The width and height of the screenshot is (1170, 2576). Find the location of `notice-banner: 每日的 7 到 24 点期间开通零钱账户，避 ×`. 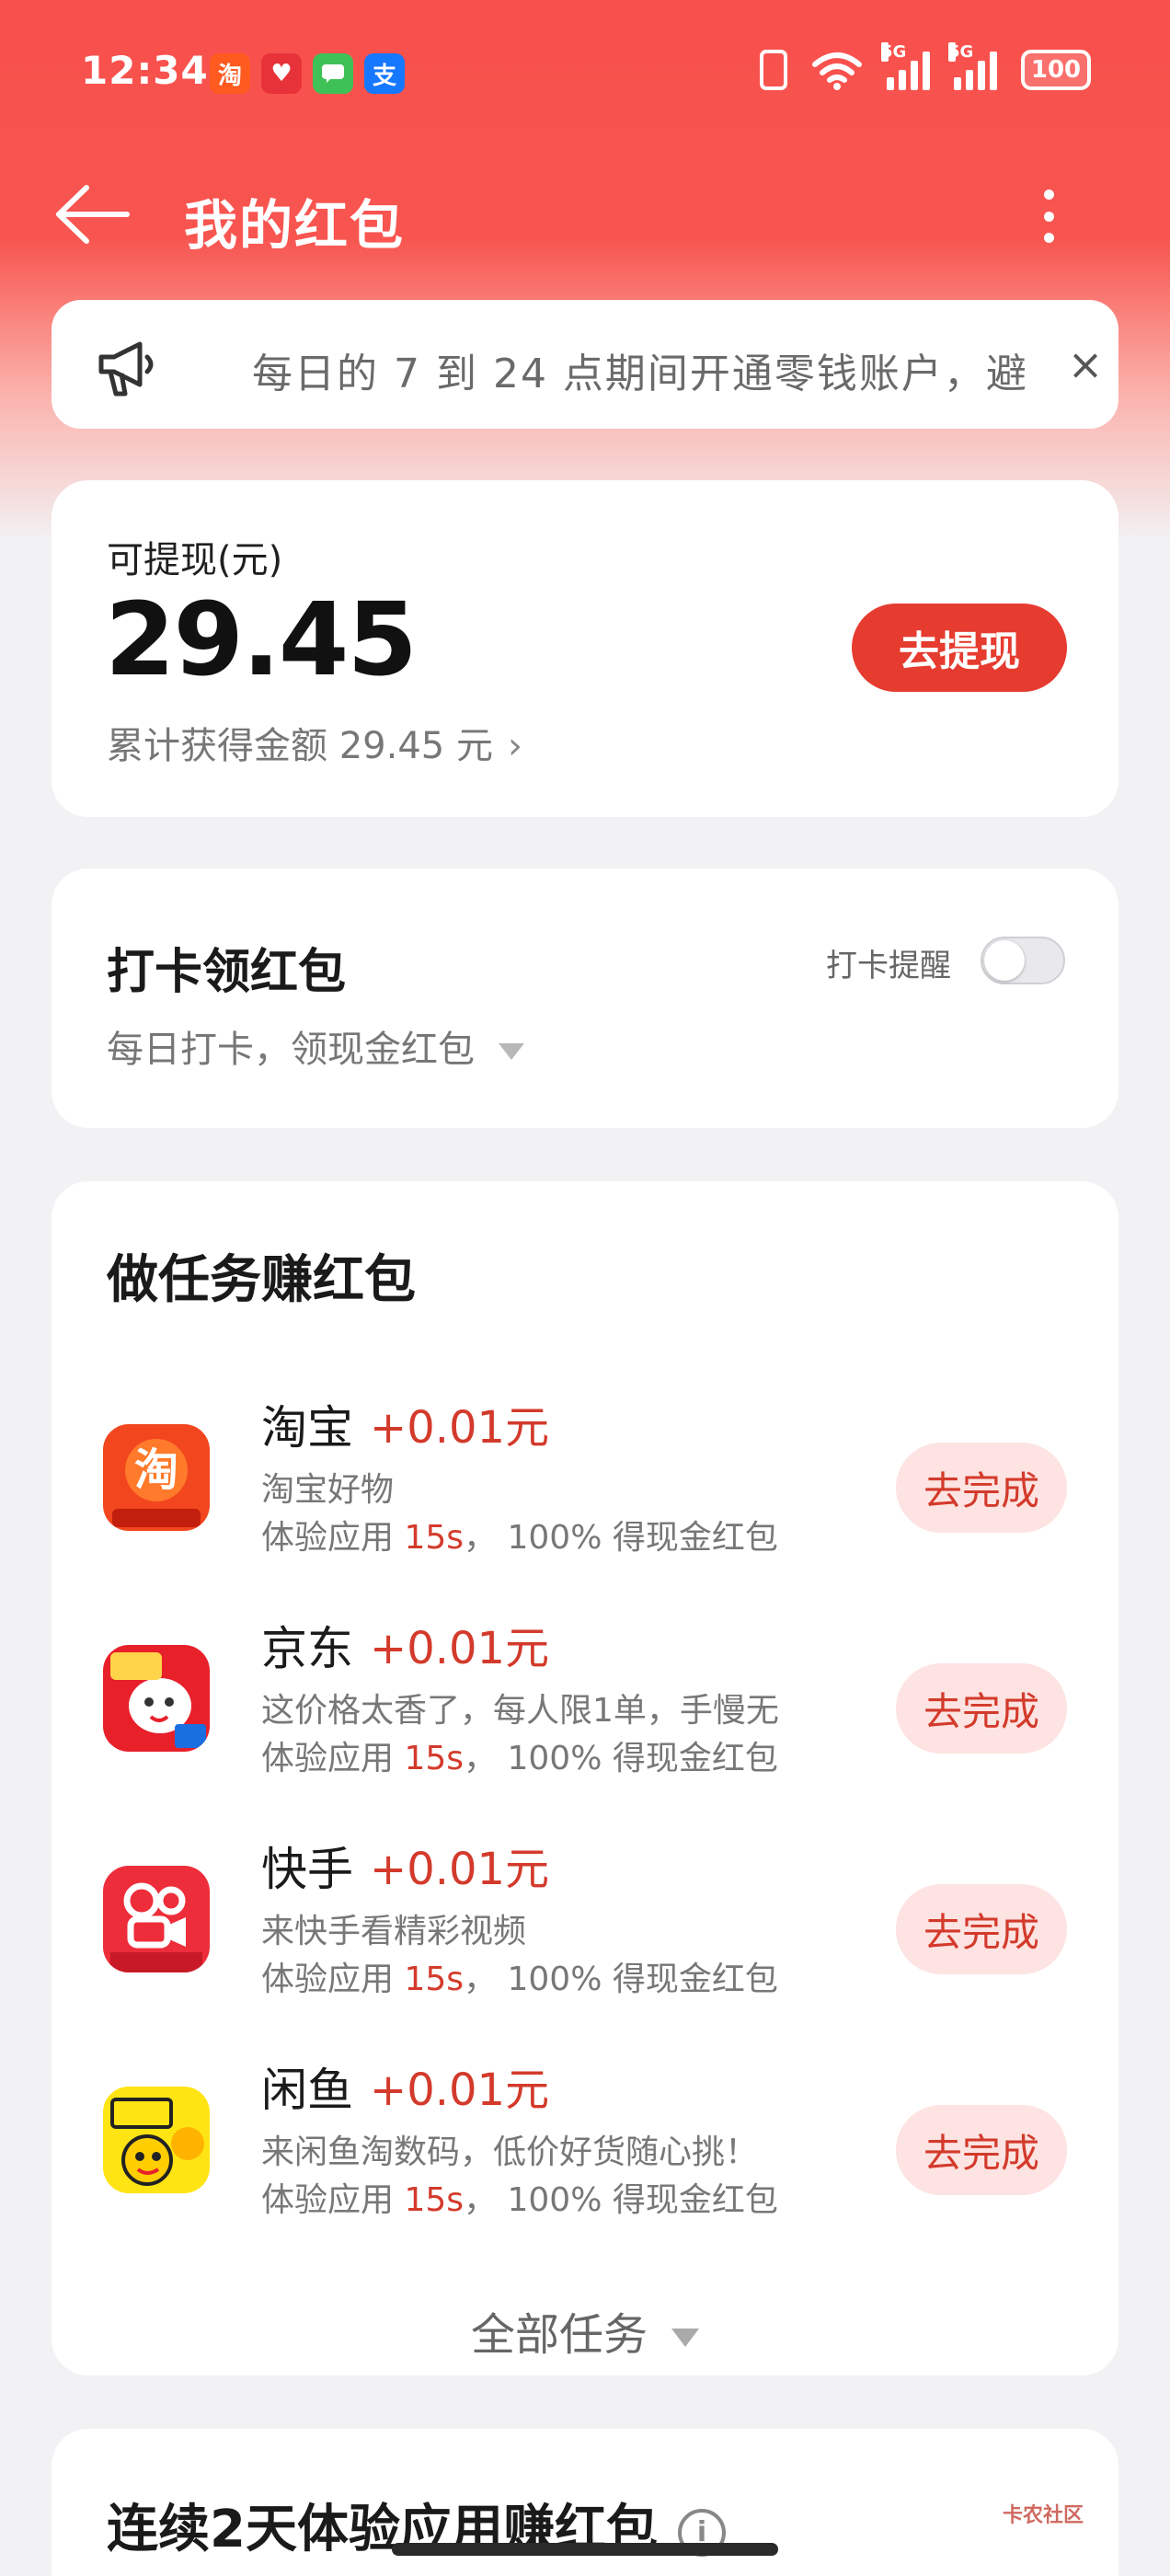

notice-banner: 每日的 7 到 24 点期间开通零钱账户，避 × is located at coordinates (585, 364).